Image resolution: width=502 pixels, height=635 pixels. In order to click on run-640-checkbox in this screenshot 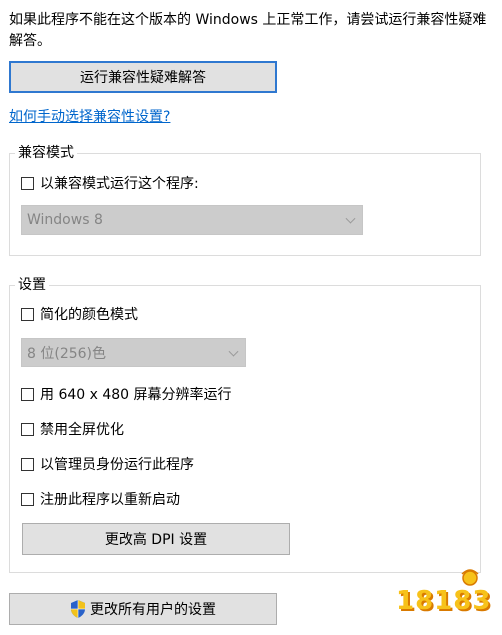, I will do `click(27, 394)`.